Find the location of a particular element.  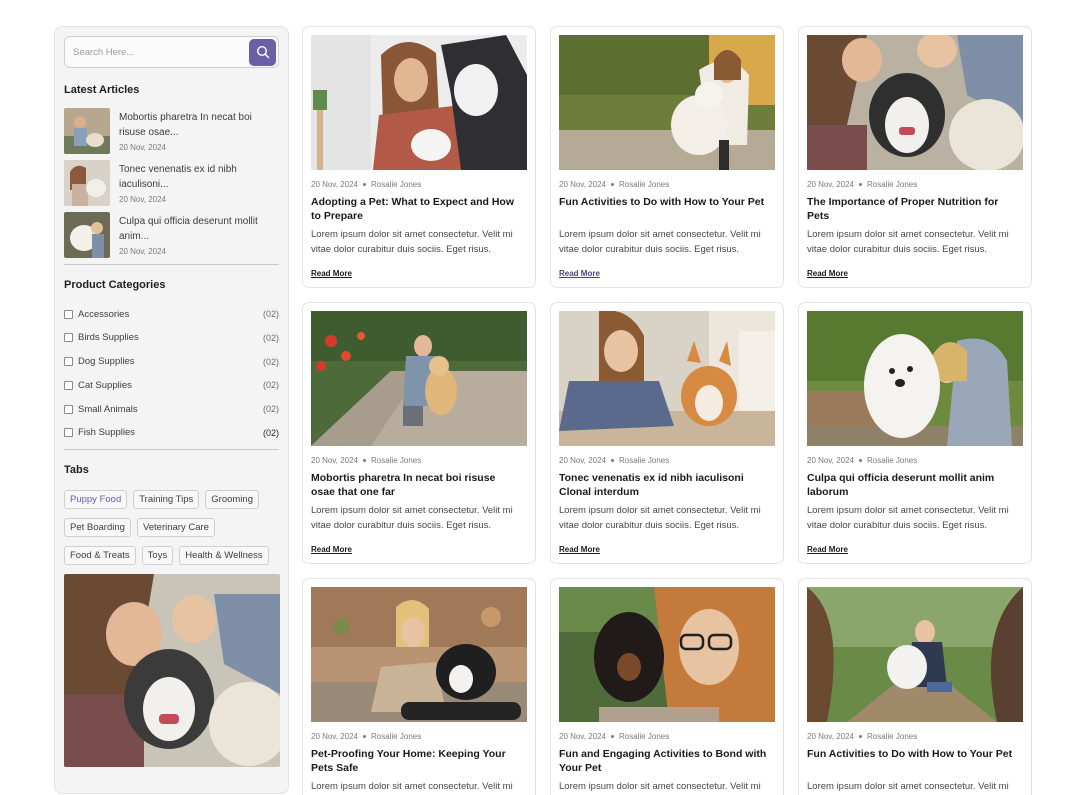

tag-health-wellness: Health & Wellness is located at coordinates (224, 555).